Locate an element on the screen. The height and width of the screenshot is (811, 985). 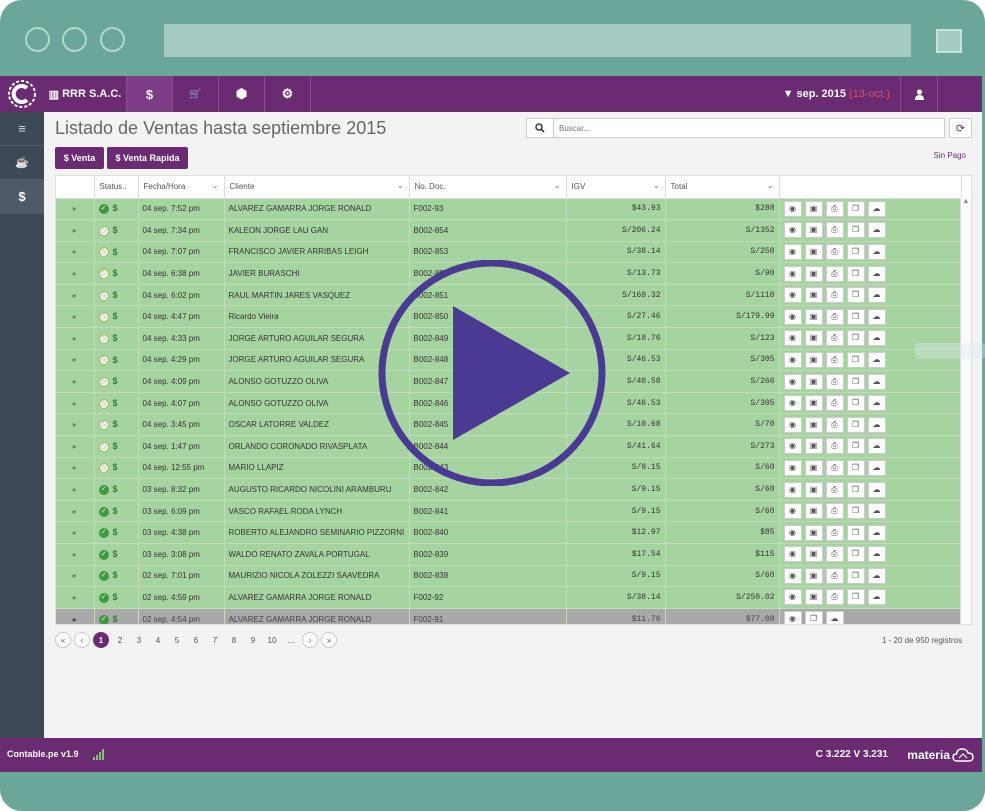
company-c-logo is located at coordinates (22, 94).